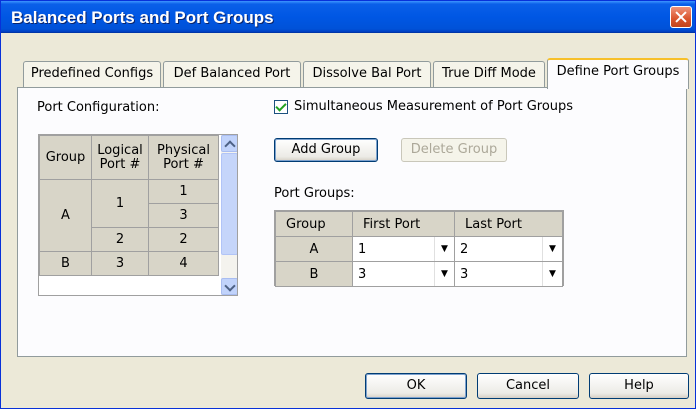 The image size is (696, 409). What do you see at coordinates (120, 263) in the screenshot?
I see `row-logical-cell: 3` at bounding box center [120, 263].